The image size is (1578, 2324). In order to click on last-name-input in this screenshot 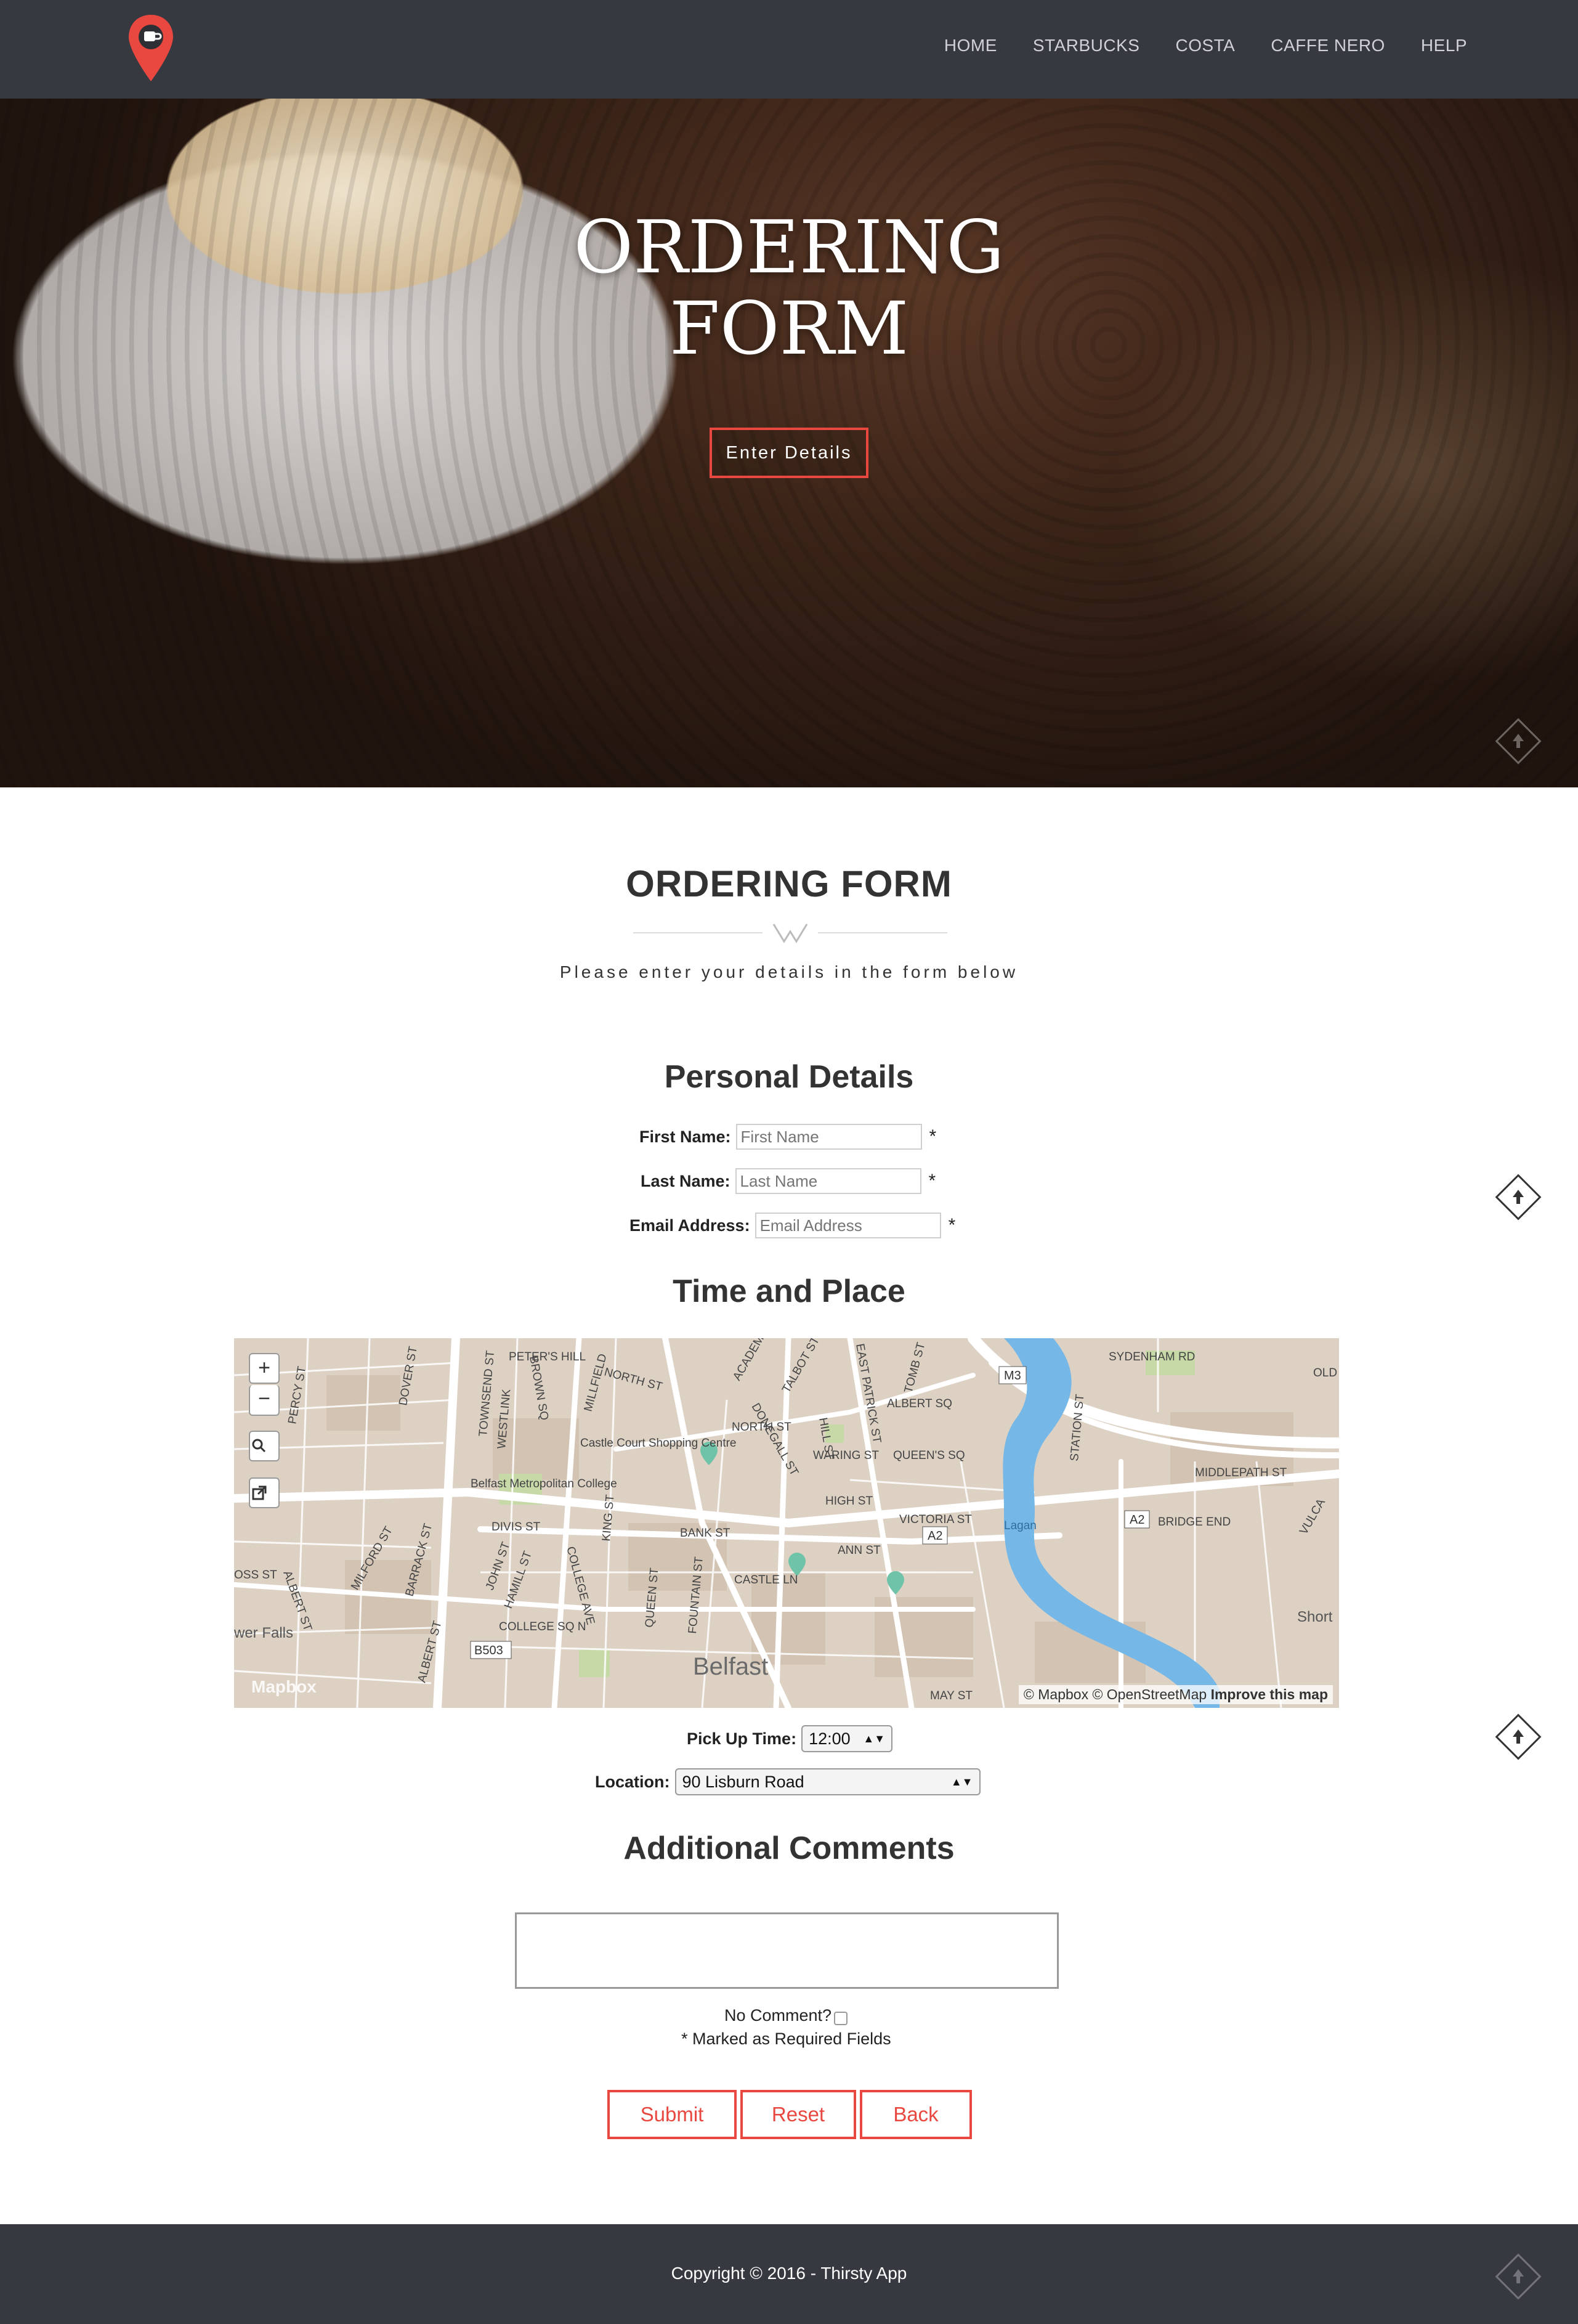, I will do `click(828, 1181)`.